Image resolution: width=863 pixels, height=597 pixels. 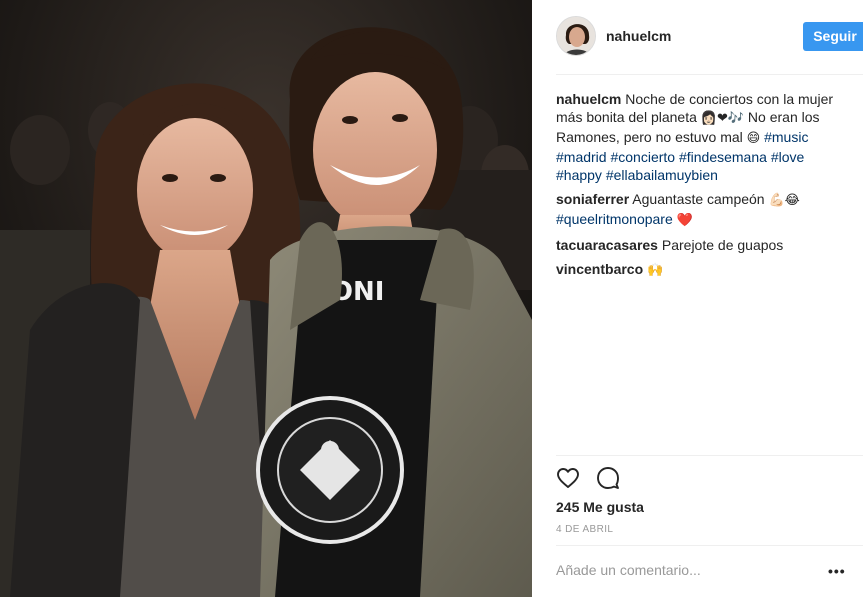 I want to click on comment-item: vincentbarco 🙌, so click(x=701, y=270).